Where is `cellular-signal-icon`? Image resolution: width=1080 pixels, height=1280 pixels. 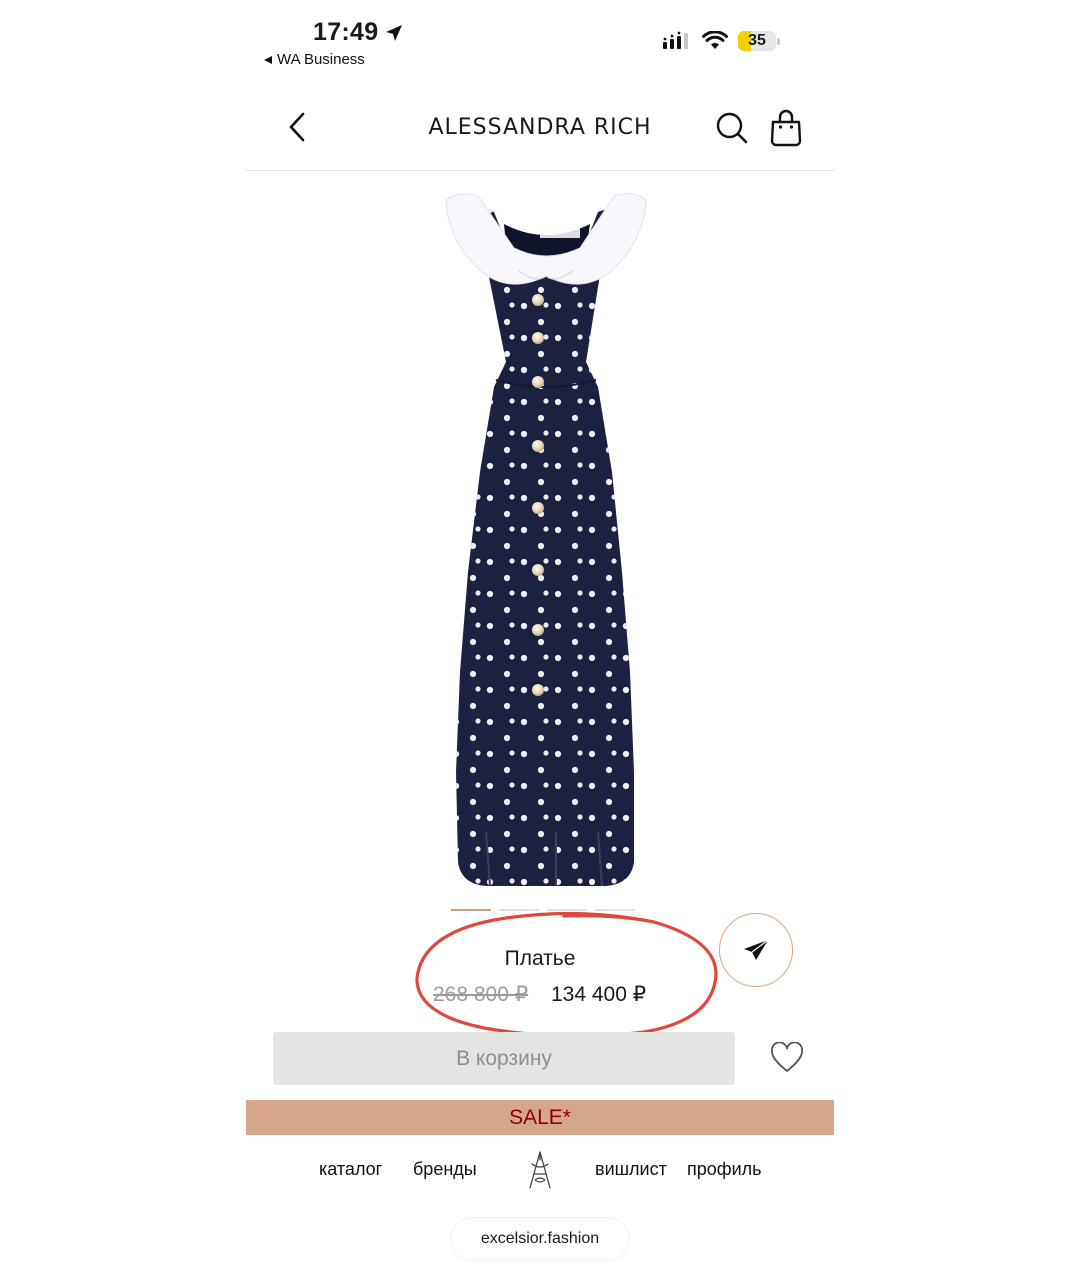 cellular-signal-icon is located at coordinates (675, 40).